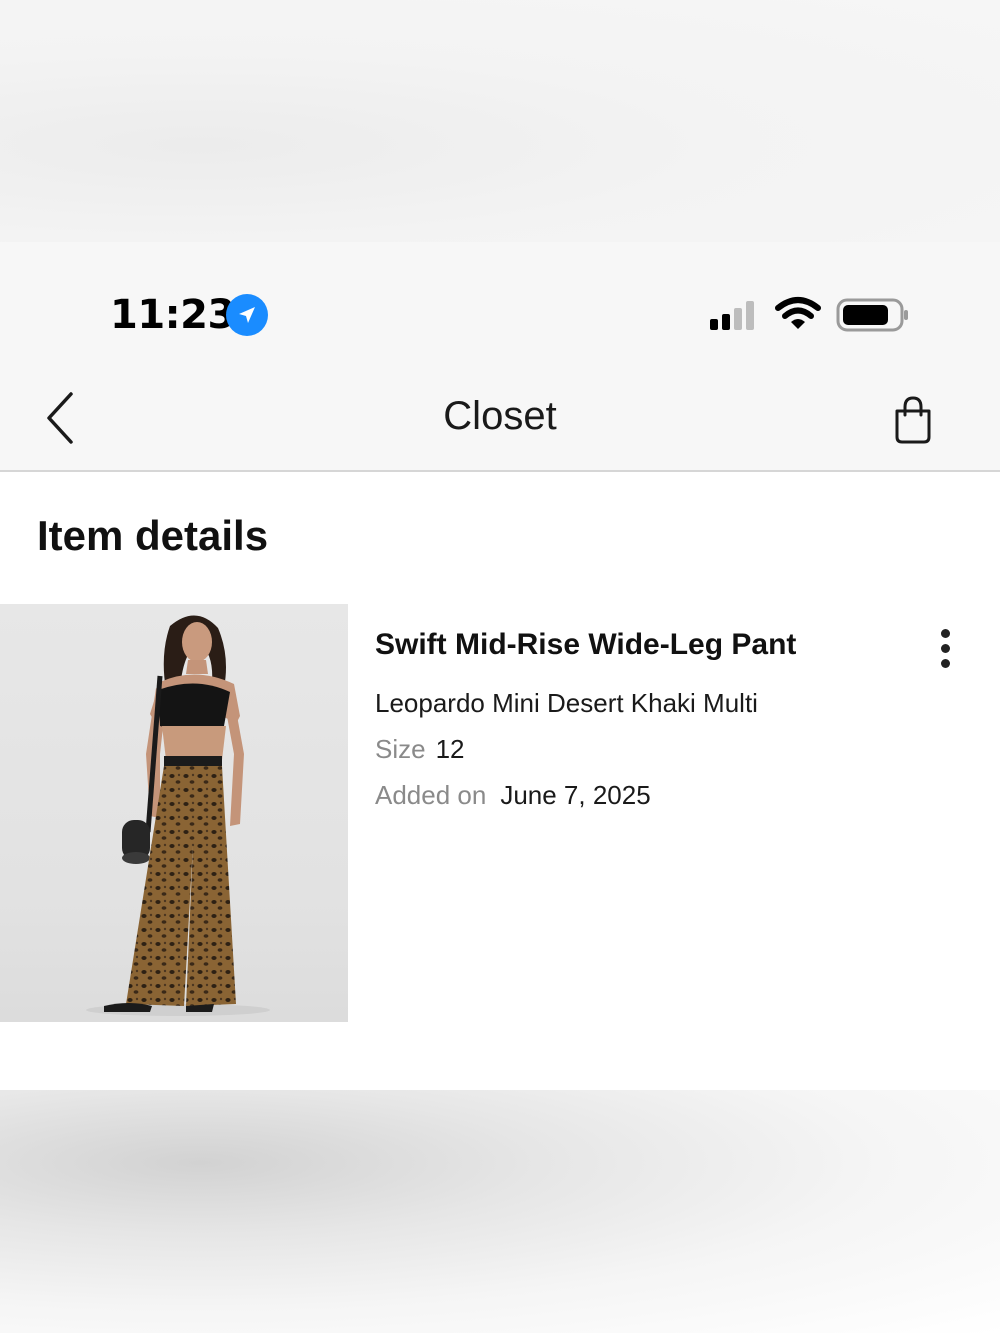 The width and height of the screenshot is (1000, 1333). What do you see at coordinates (450, 749) in the screenshot?
I see `size-value: 12` at bounding box center [450, 749].